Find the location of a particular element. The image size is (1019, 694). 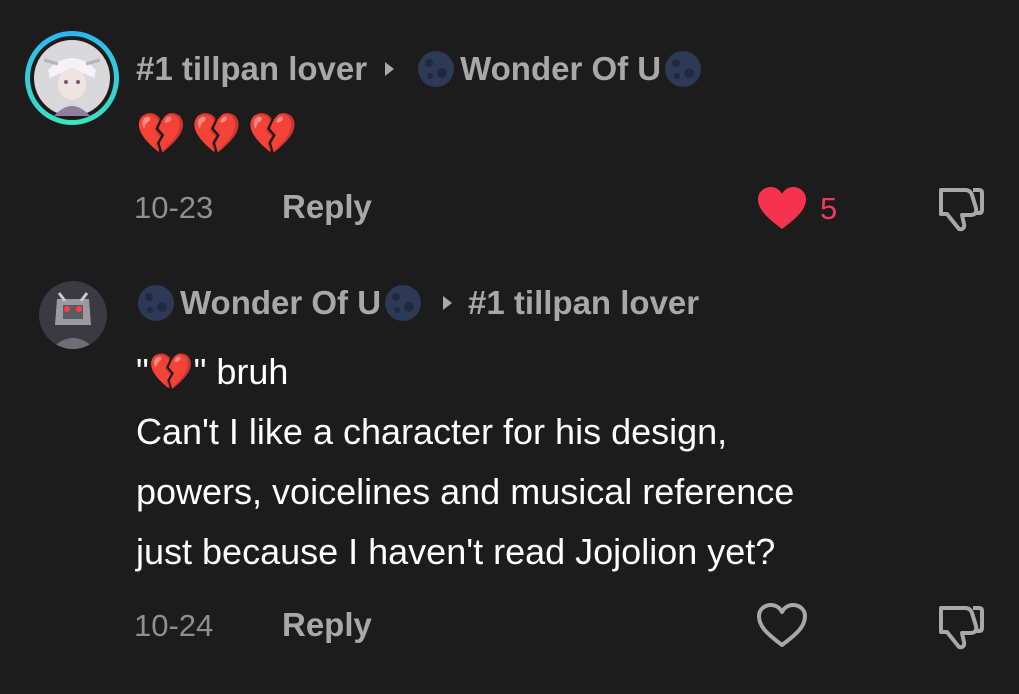

comment-line: Can't I like a character for his design, is located at coordinates (432, 431).